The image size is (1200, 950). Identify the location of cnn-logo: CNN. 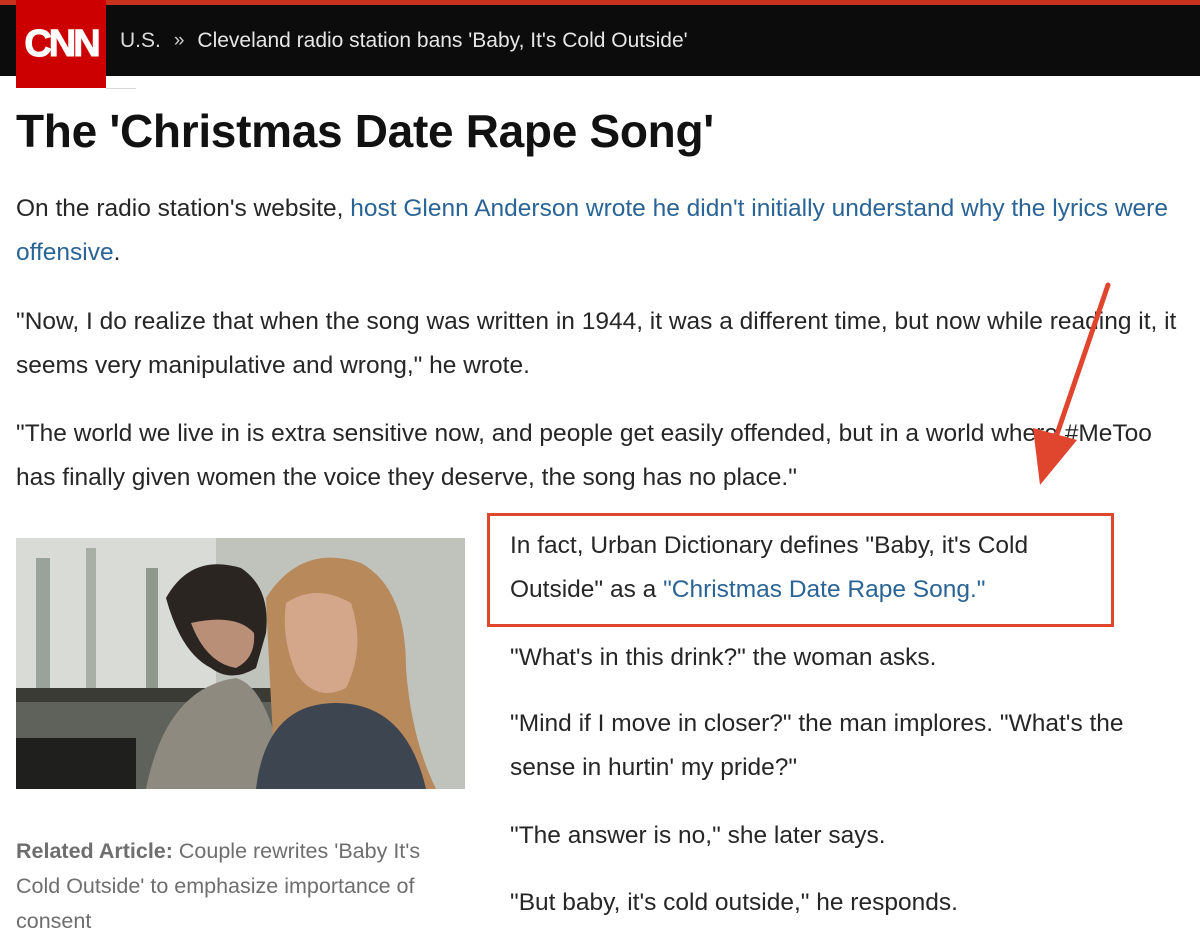
(61, 44).